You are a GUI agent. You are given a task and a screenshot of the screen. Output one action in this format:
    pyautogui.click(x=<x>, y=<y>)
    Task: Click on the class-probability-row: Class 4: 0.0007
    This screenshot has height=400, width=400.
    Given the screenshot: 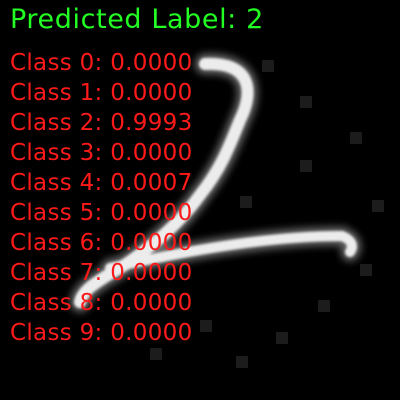 What is the action you would take?
    pyautogui.click(x=101, y=183)
    